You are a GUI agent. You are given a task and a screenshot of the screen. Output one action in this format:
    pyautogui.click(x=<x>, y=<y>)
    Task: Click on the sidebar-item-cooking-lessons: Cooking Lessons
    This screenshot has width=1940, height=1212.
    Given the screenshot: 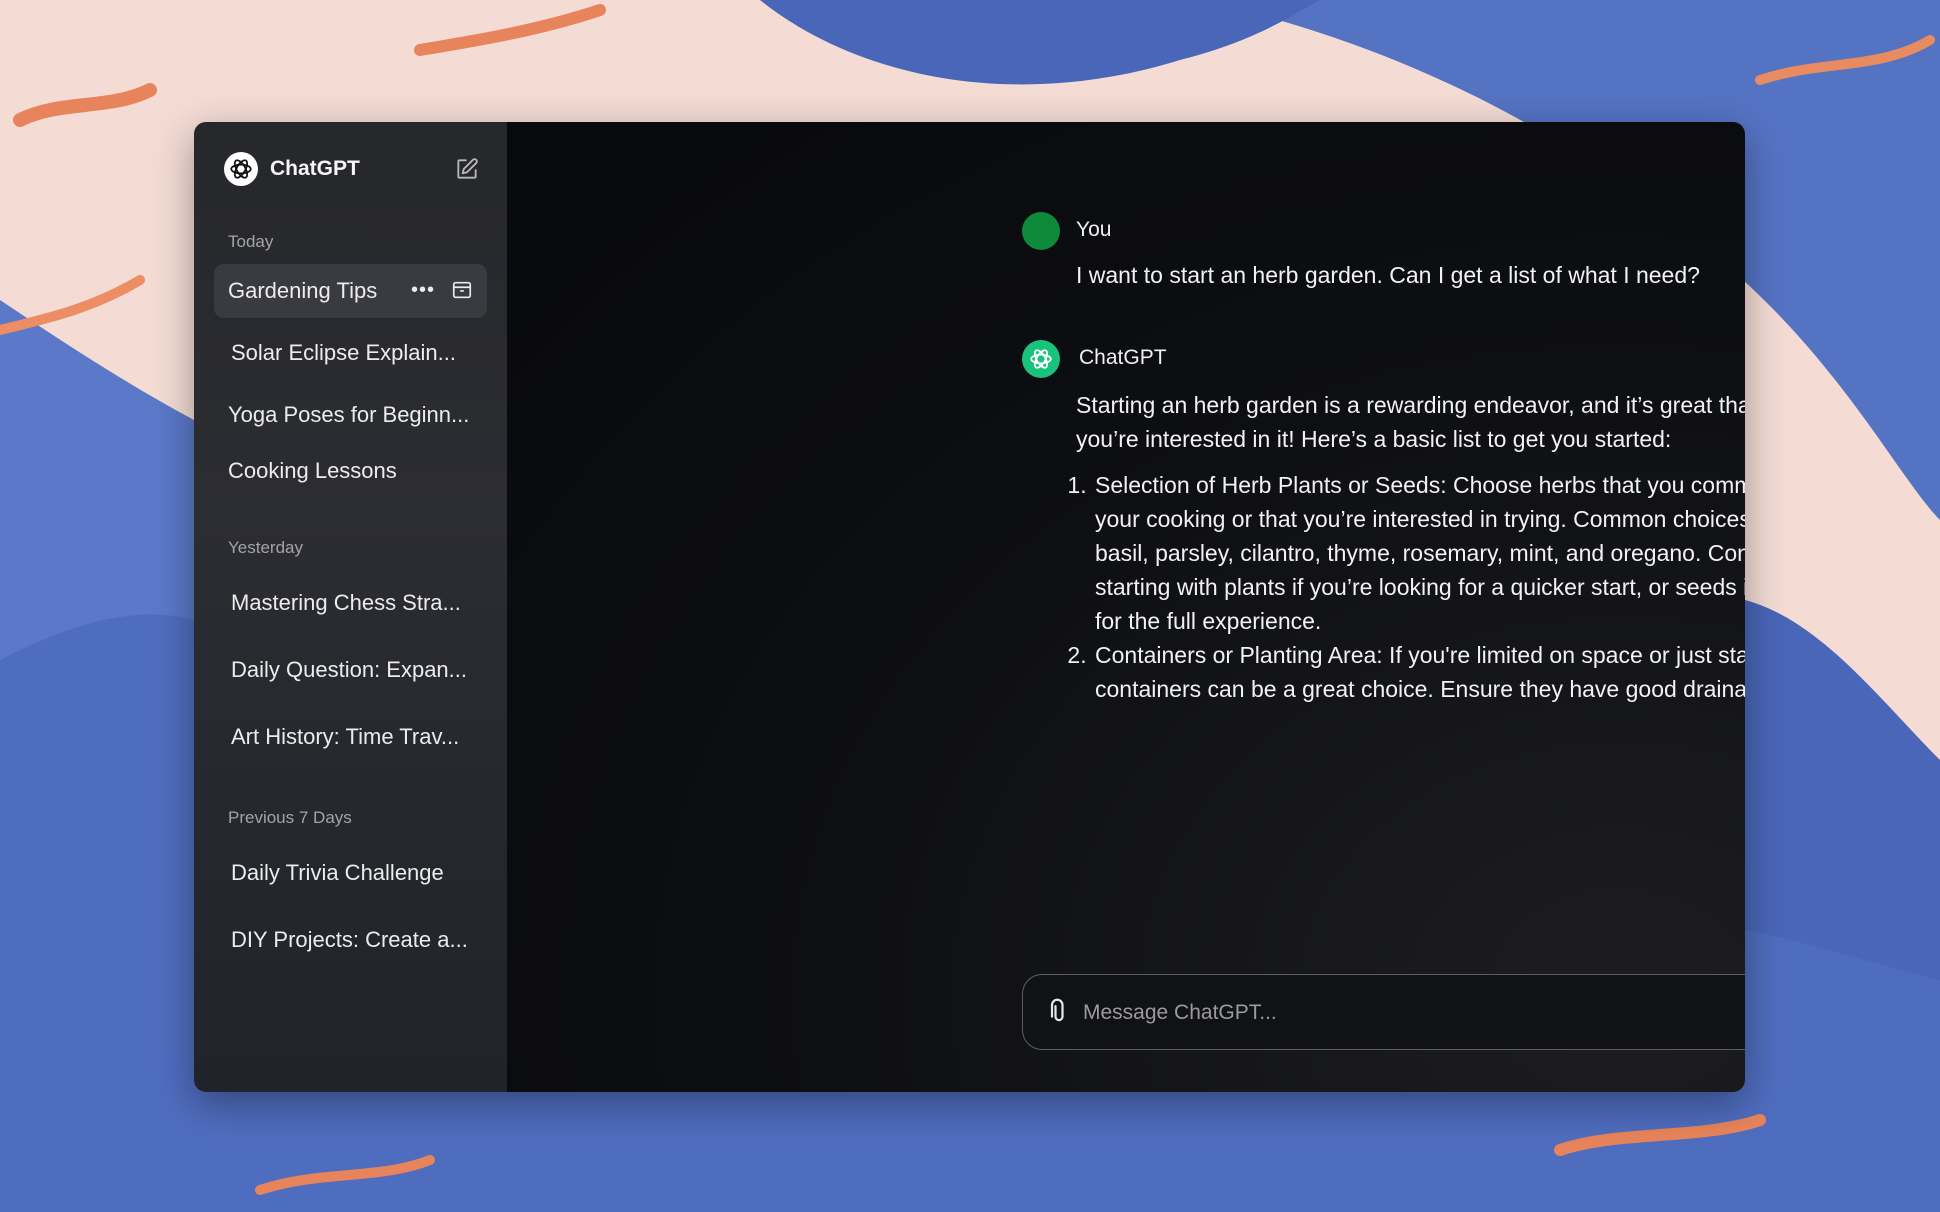 What is the action you would take?
    pyautogui.click(x=350, y=471)
    